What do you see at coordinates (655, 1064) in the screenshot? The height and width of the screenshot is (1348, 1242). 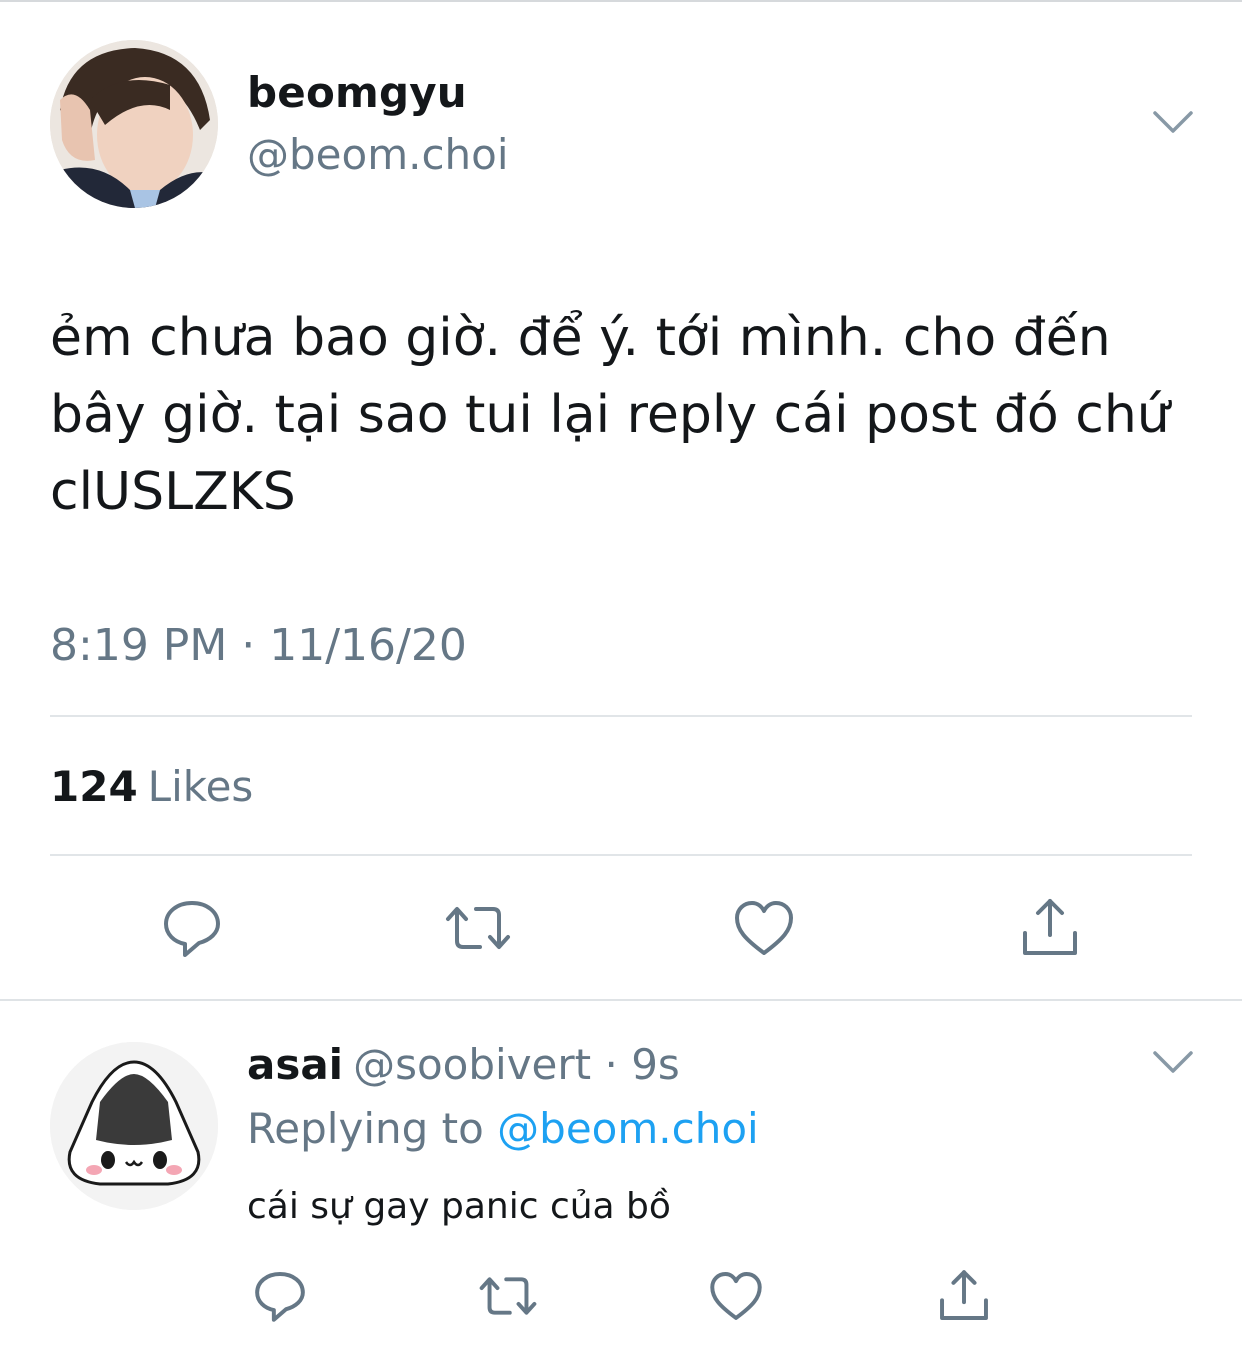 I see `reply-timestamp: 9s` at bounding box center [655, 1064].